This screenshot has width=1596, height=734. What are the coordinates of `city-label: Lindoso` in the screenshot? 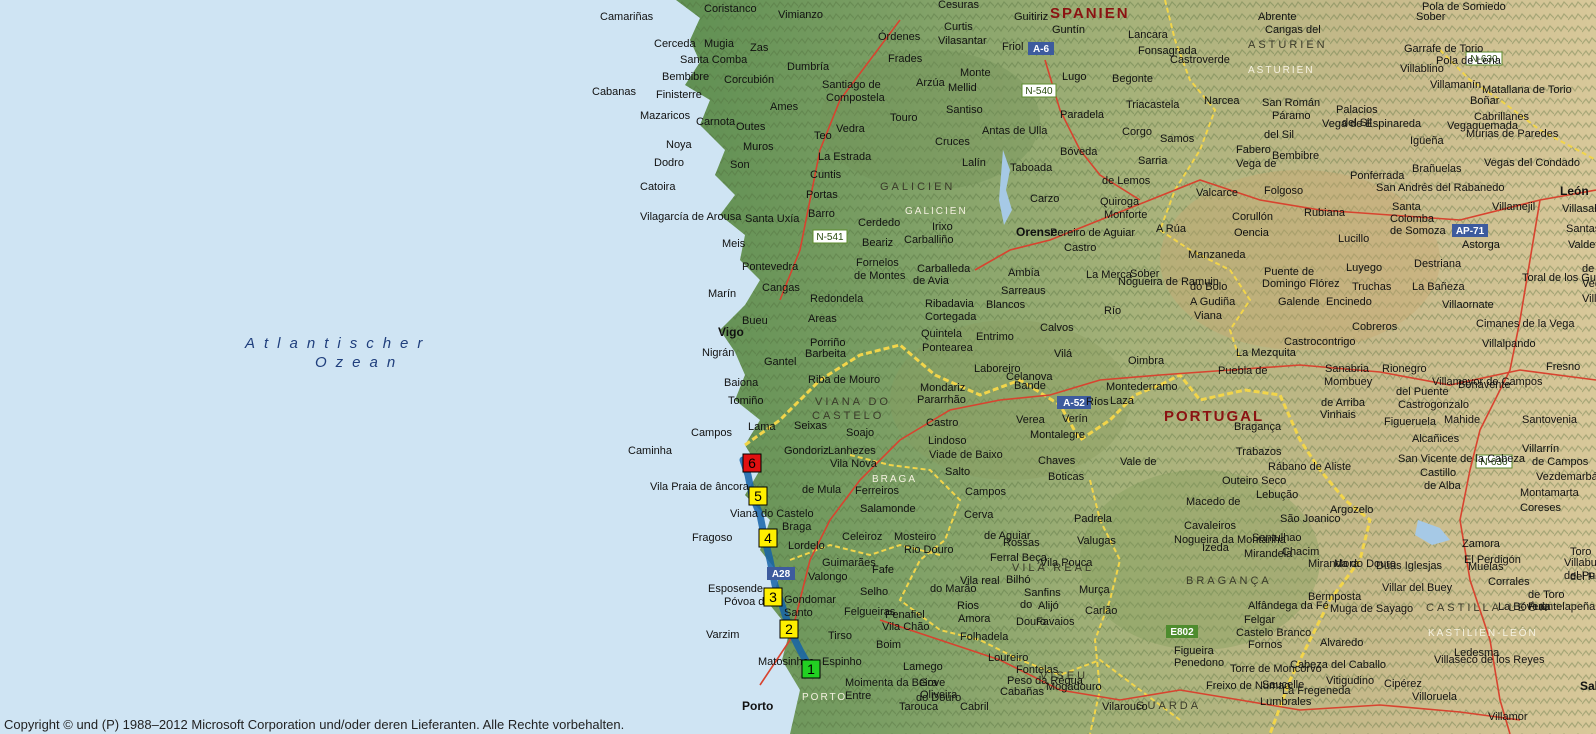 It's located at (947, 441).